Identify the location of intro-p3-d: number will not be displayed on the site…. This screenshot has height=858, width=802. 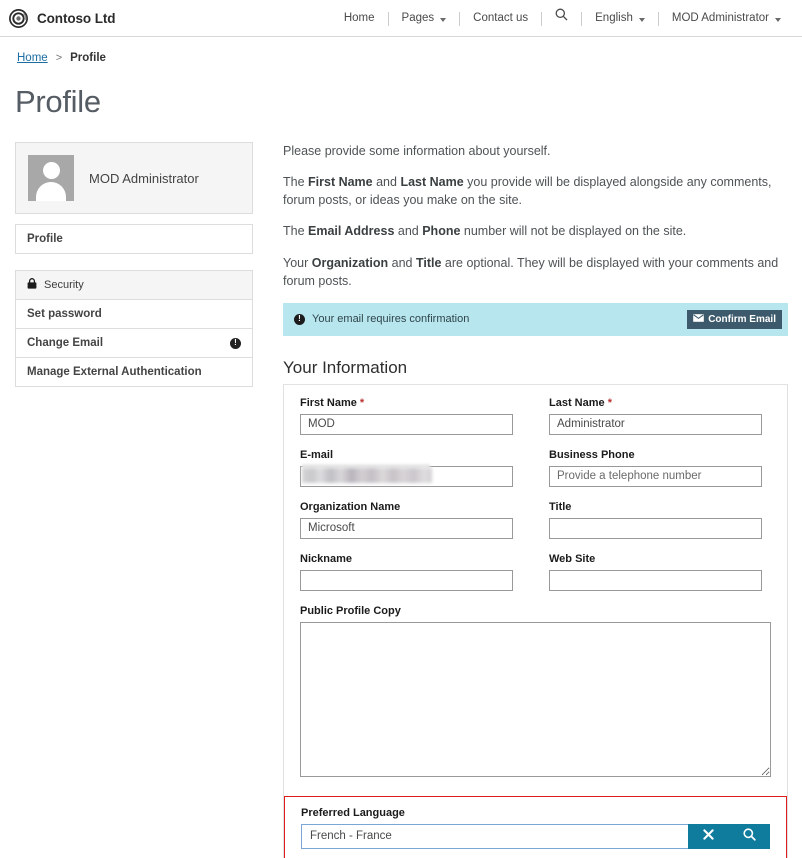
(573, 231).